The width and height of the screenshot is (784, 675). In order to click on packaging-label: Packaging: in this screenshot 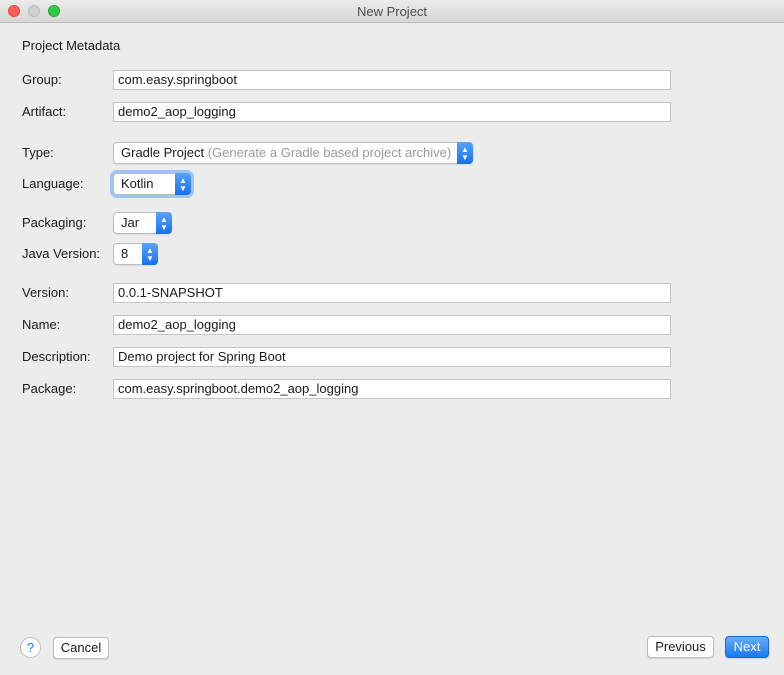, I will do `click(54, 222)`.